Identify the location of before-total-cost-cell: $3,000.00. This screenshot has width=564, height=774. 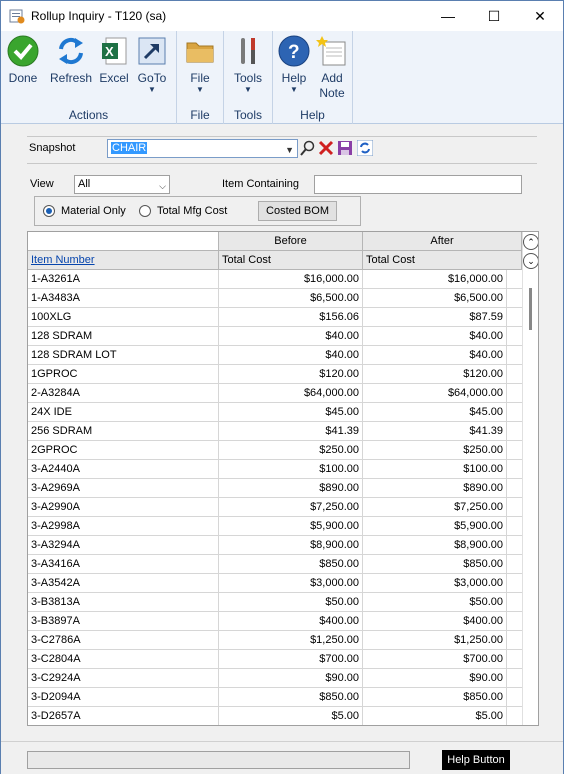
(291, 583).